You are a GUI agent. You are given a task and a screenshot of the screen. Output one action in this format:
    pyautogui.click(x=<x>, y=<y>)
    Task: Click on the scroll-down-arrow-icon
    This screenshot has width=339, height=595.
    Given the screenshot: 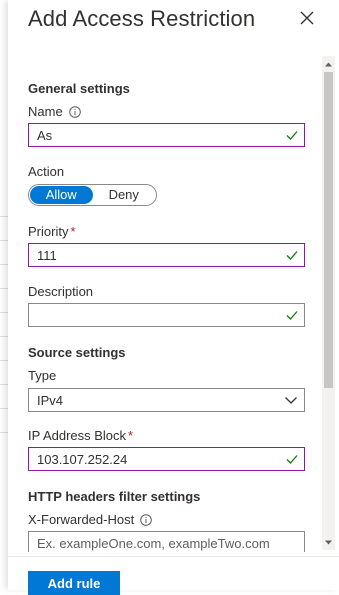 What is the action you would take?
    pyautogui.click(x=328, y=542)
    